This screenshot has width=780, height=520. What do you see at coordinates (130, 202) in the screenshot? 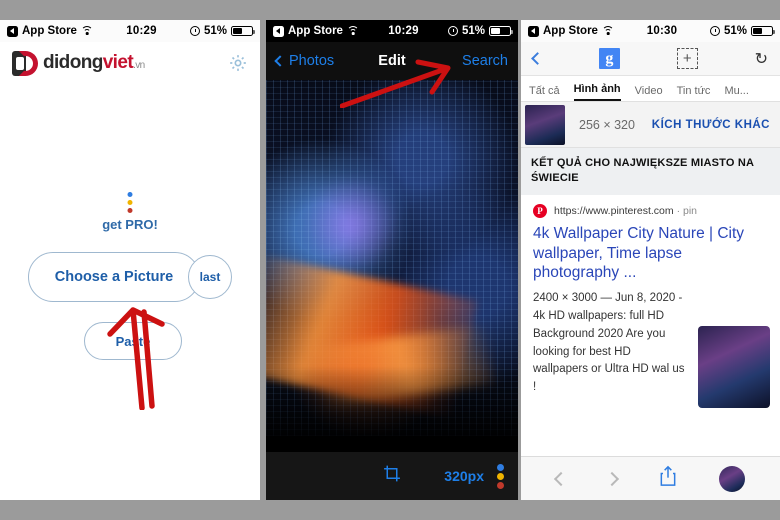
I see `pro-dots` at bounding box center [130, 202].